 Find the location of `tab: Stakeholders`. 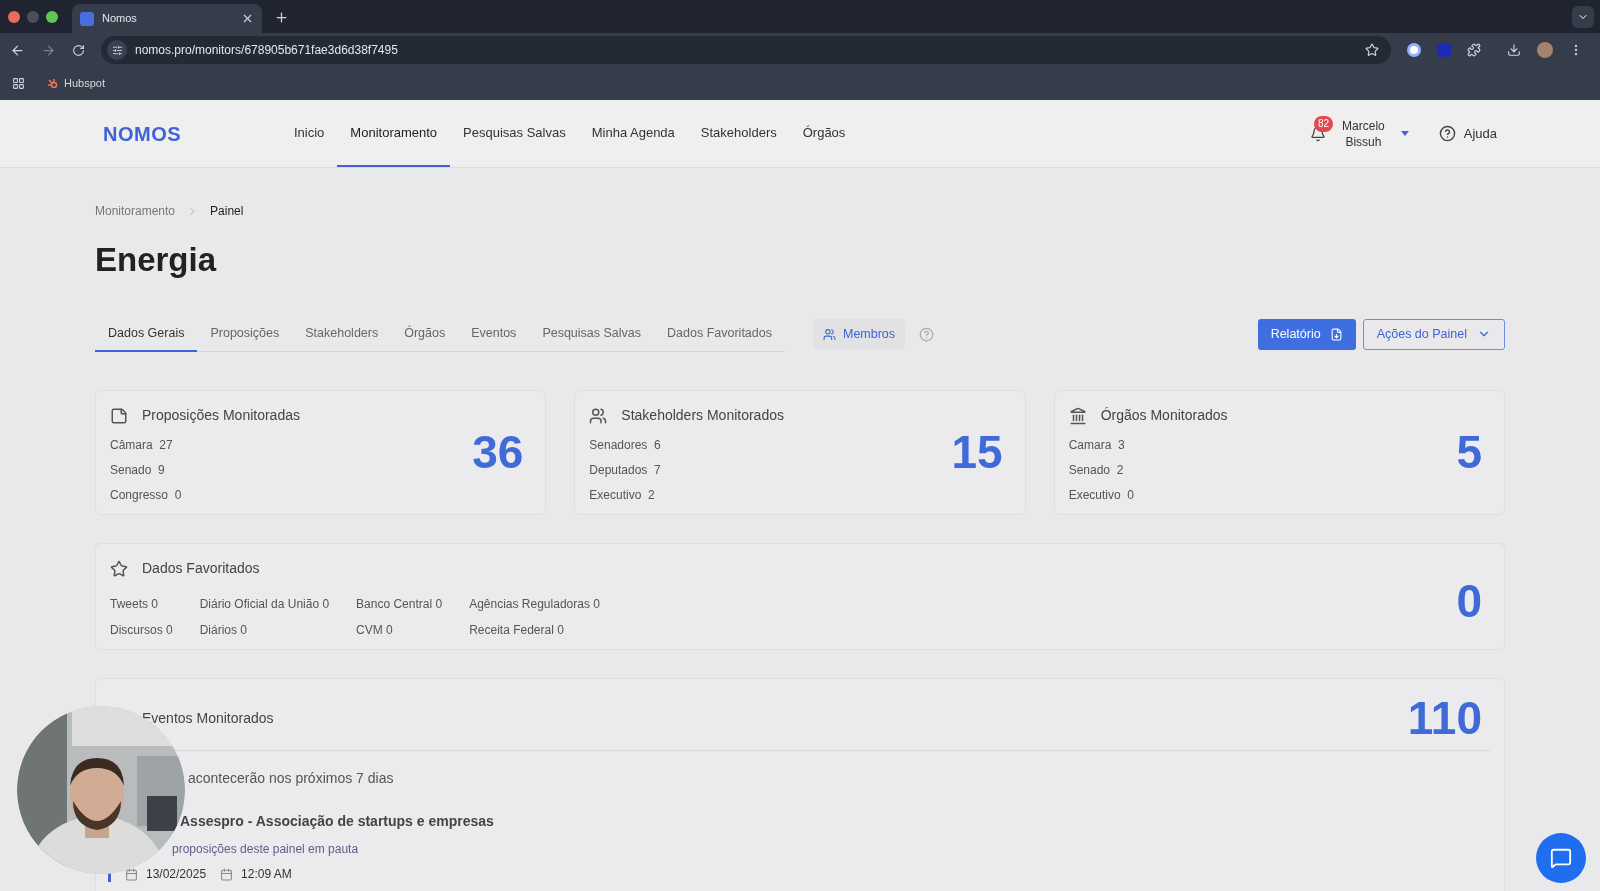

tab: Stakeholders is located at coordinates (342, 334).